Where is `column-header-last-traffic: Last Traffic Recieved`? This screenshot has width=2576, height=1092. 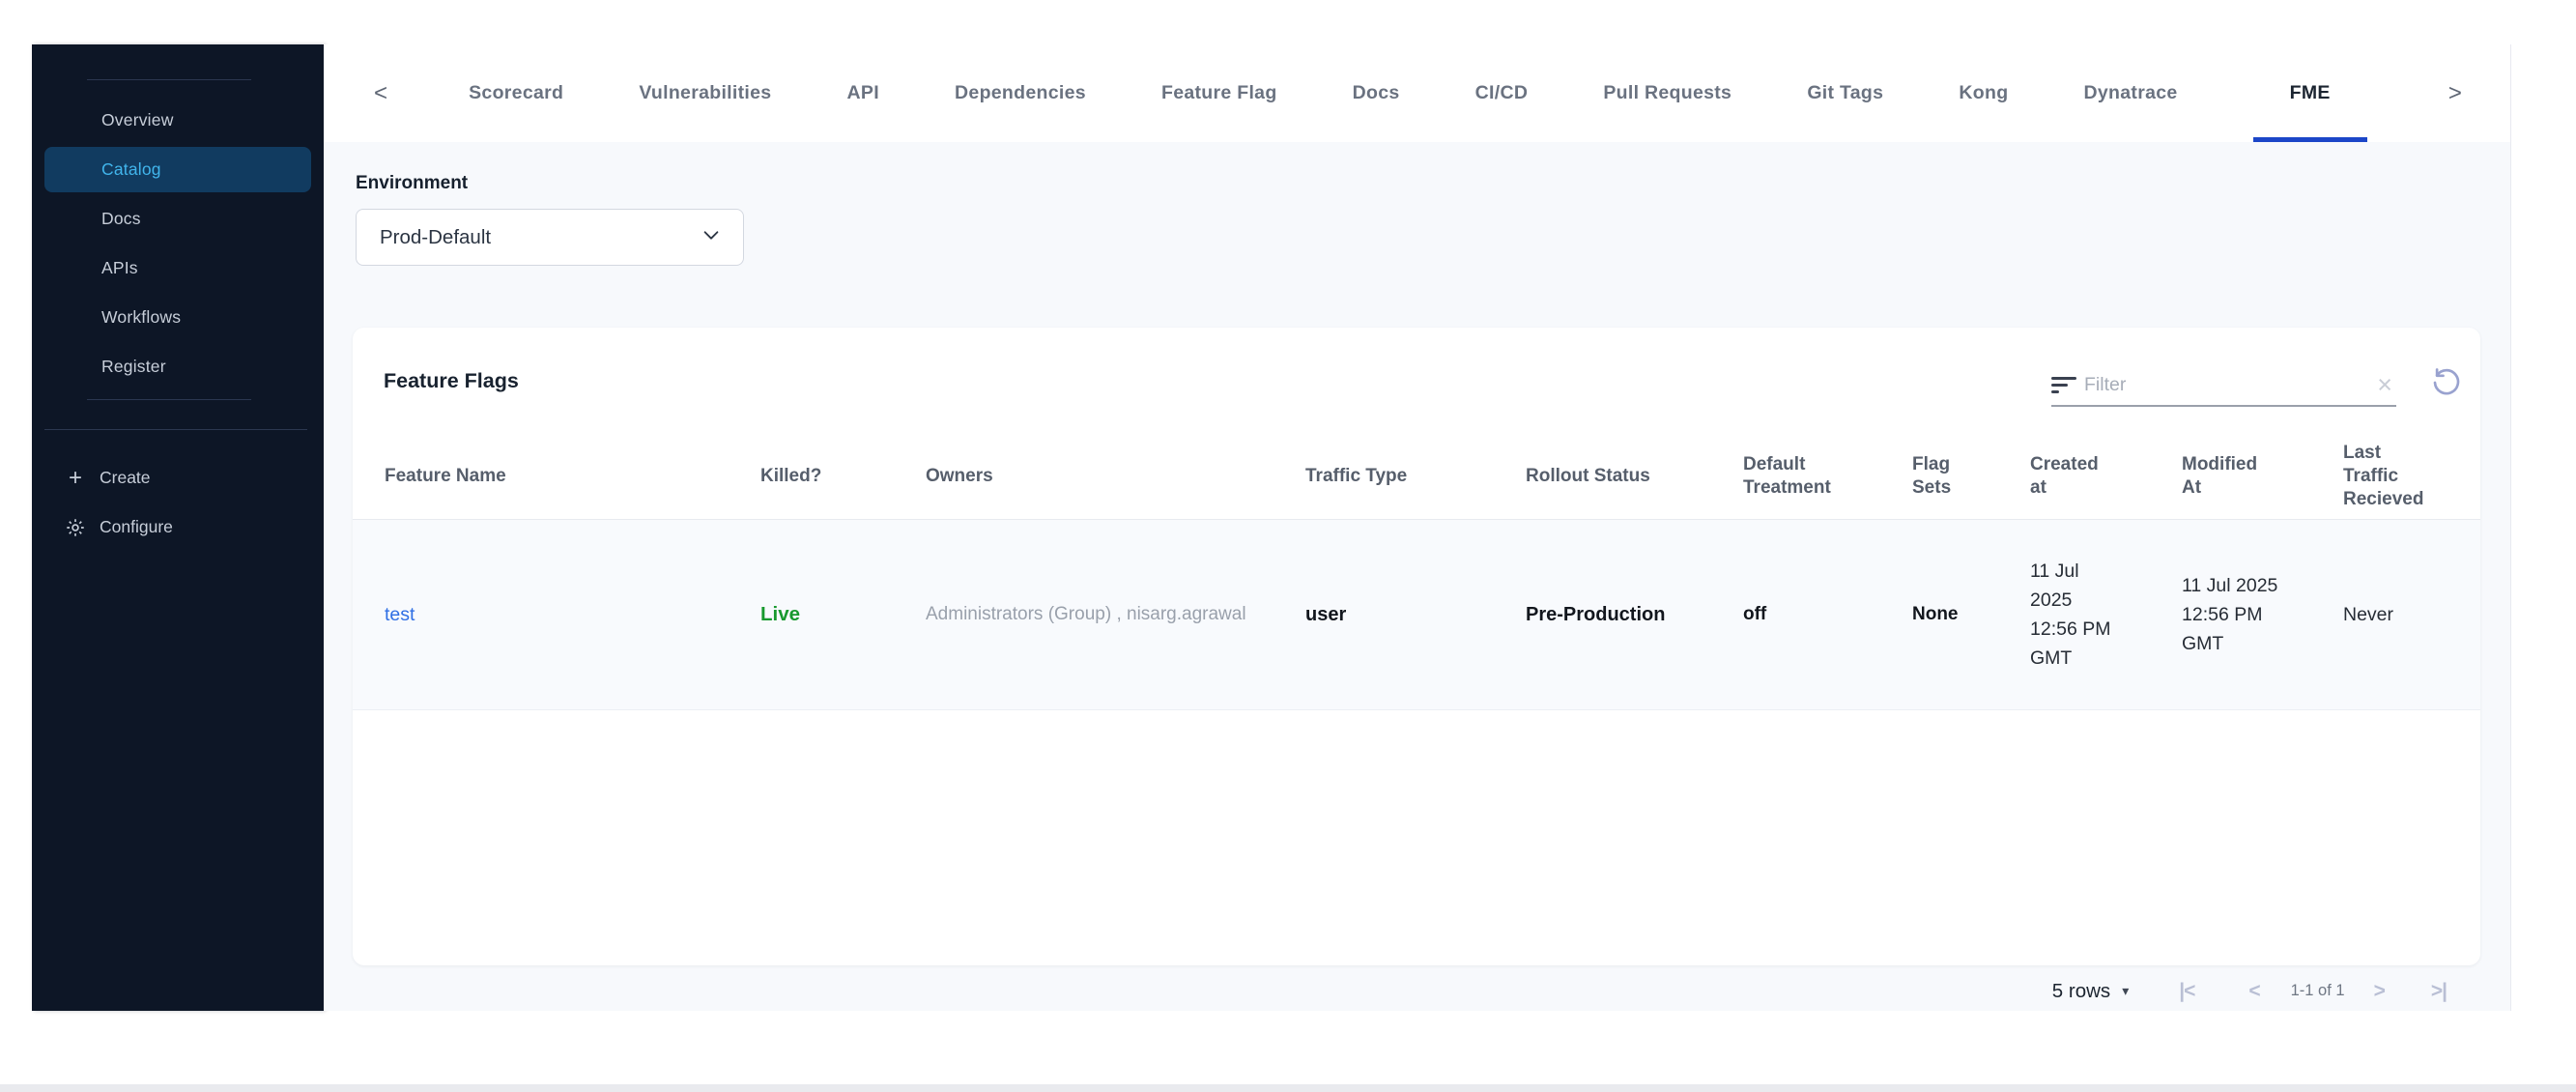
column-header-last-traffic: Last Traffic Recieved is located at coordinates (2412, 476).